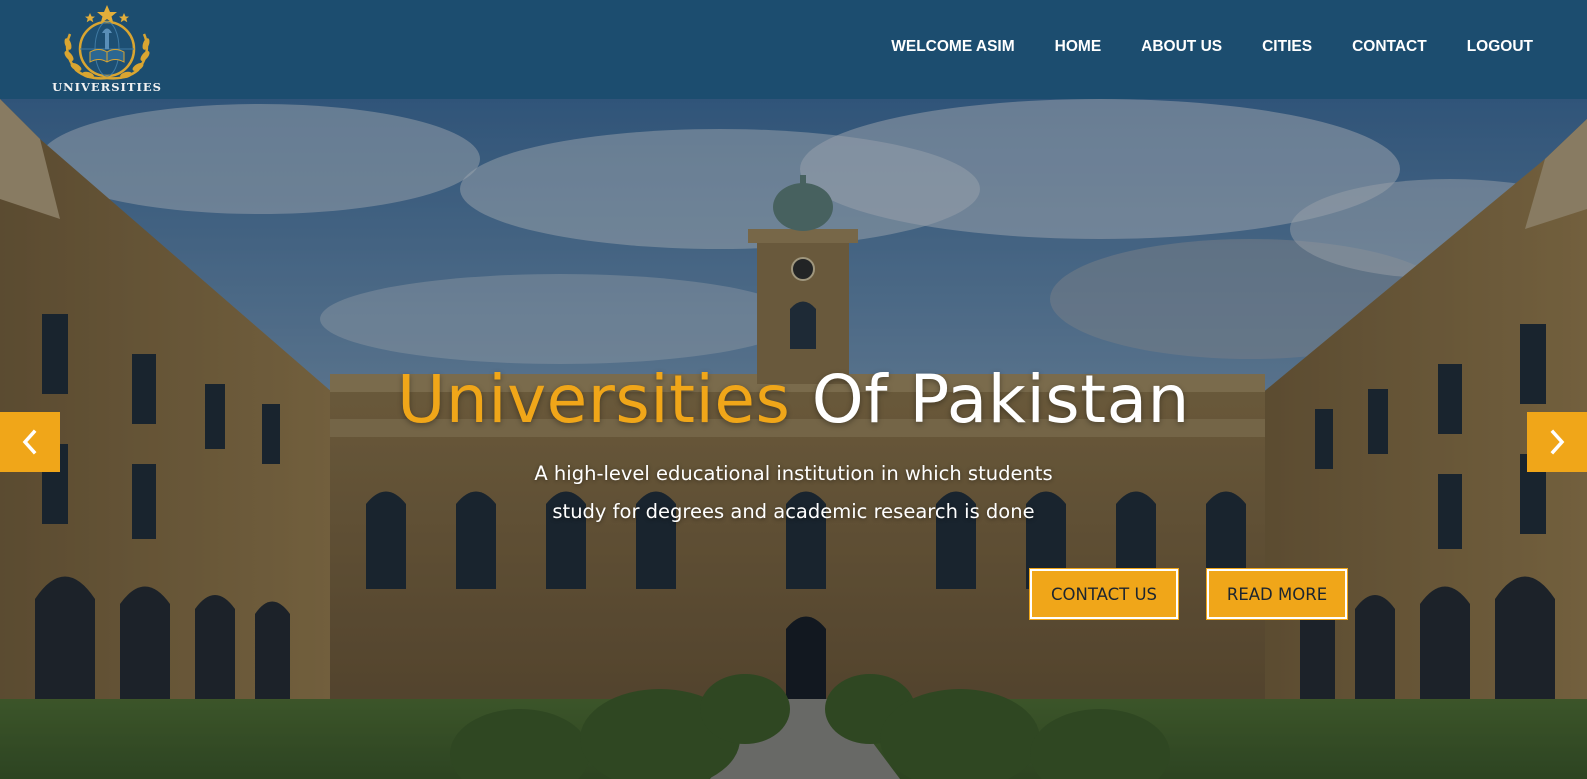 The height and width of the screenshot is (779, 1587). What do you see at coordinates (594, 399) in the screenshot?
I see `hero-title-accent: Universities` at bounding box center [594, 399].